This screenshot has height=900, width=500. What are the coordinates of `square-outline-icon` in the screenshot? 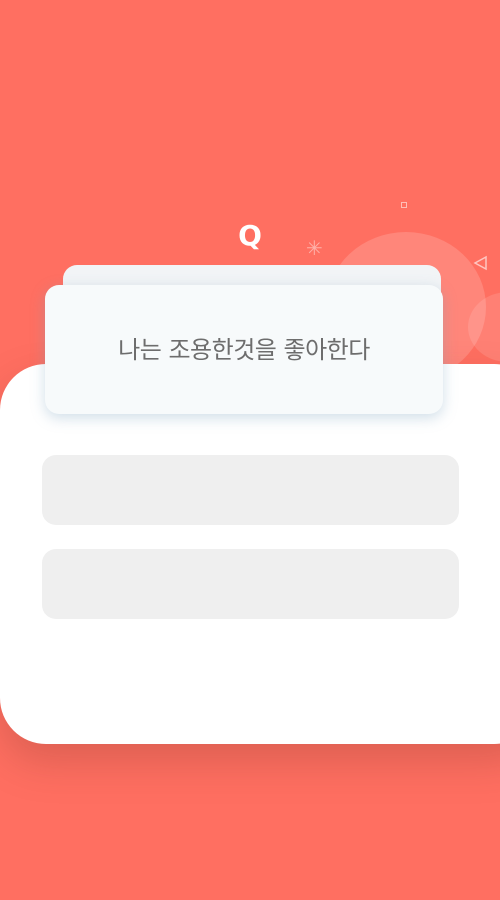 It's located at (404, 205).